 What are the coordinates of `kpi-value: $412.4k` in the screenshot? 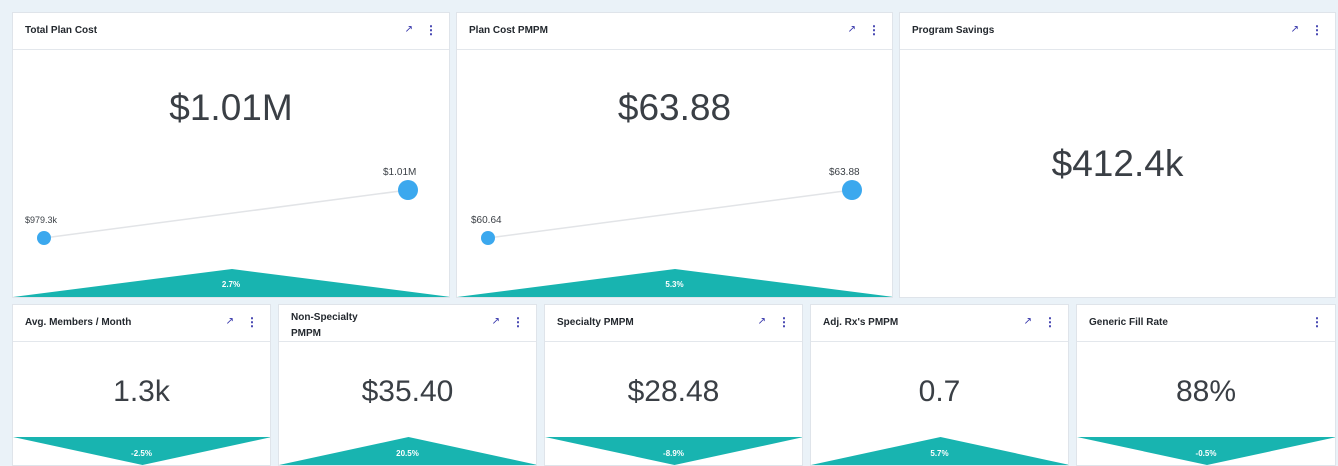 It's located at (1117, 163).